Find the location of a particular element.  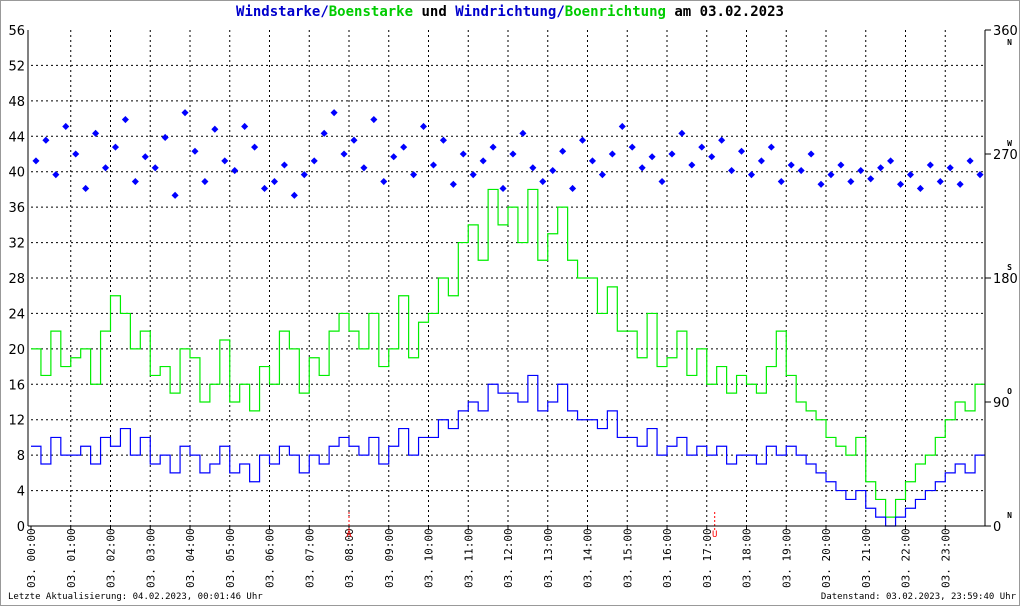

y-tick-label: 12 is located at coordinates (16, 421).